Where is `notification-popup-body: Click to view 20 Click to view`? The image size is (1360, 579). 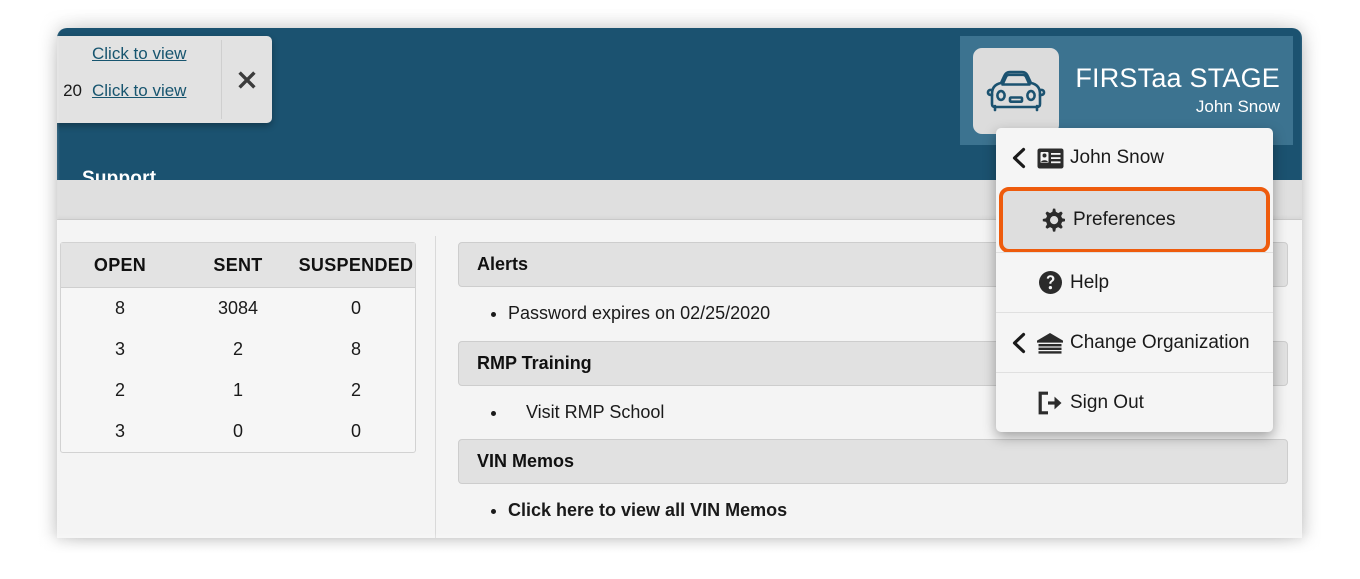 notification-popup-body: Click to view 20 Click to view is located at coordinates (139, 79).